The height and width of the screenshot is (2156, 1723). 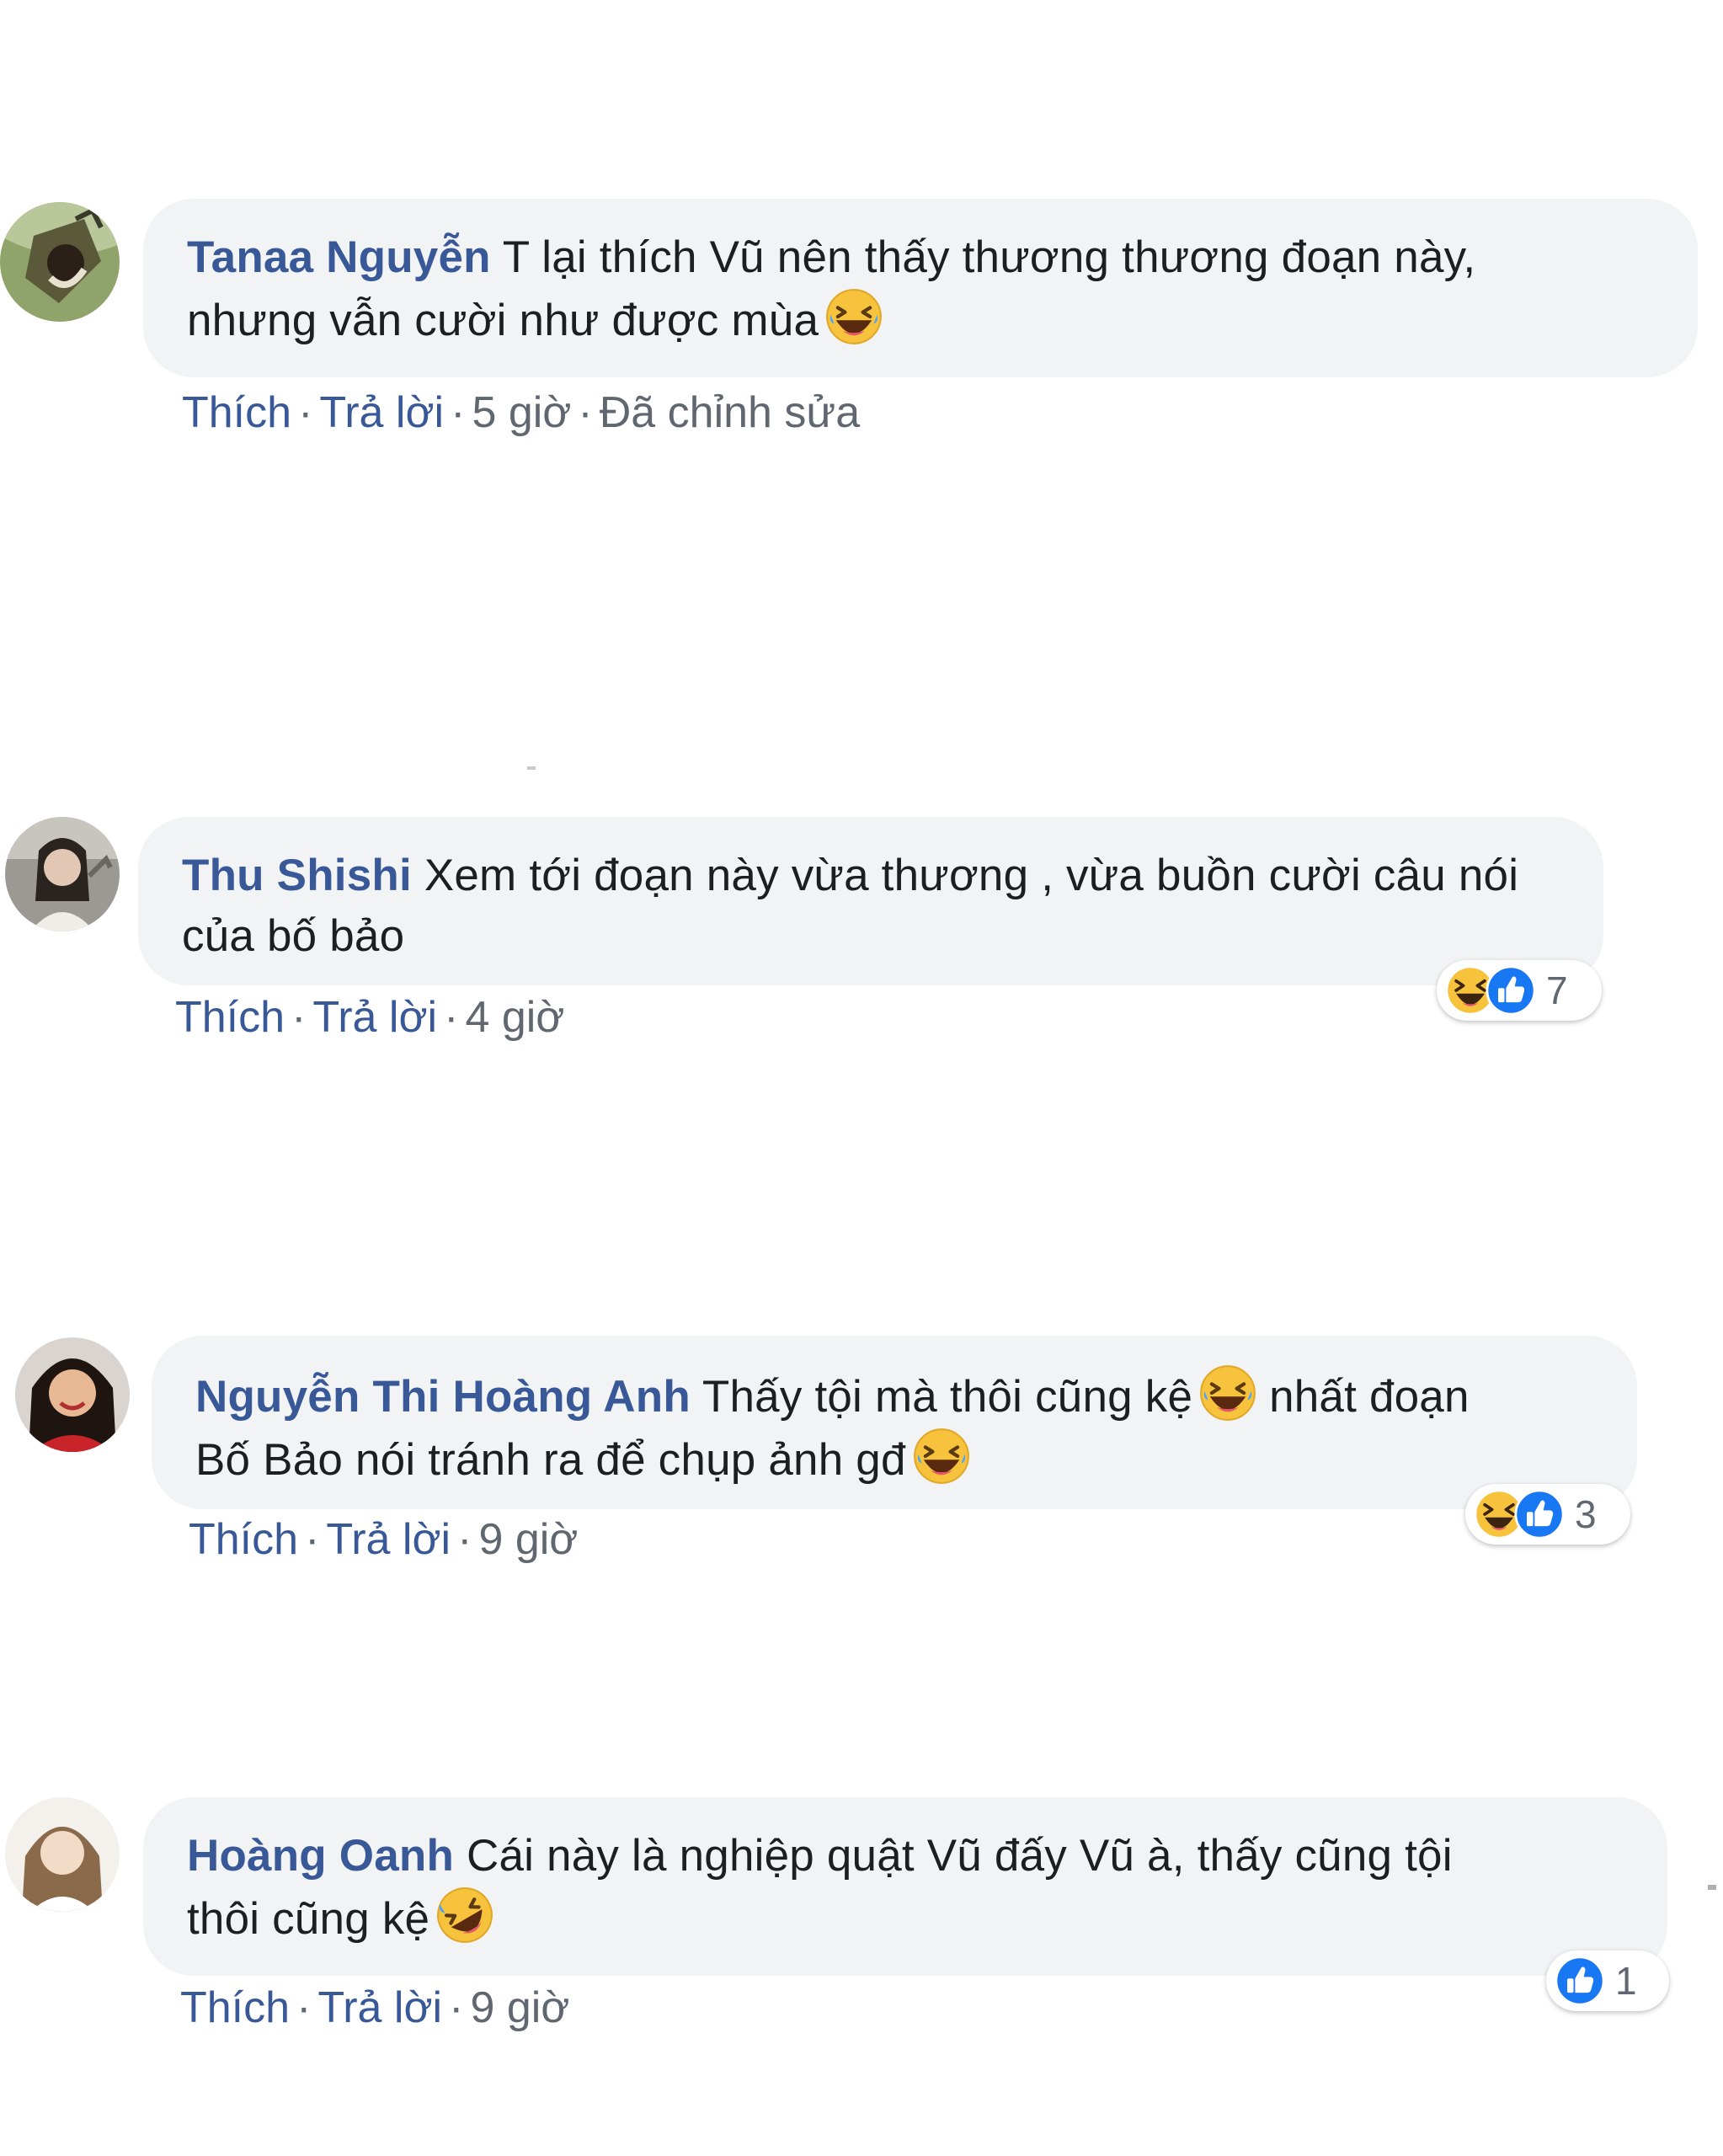 I want to click on comment-actions: Thích · Trả lời · 4 giờ, so click(x=369, y=1017).